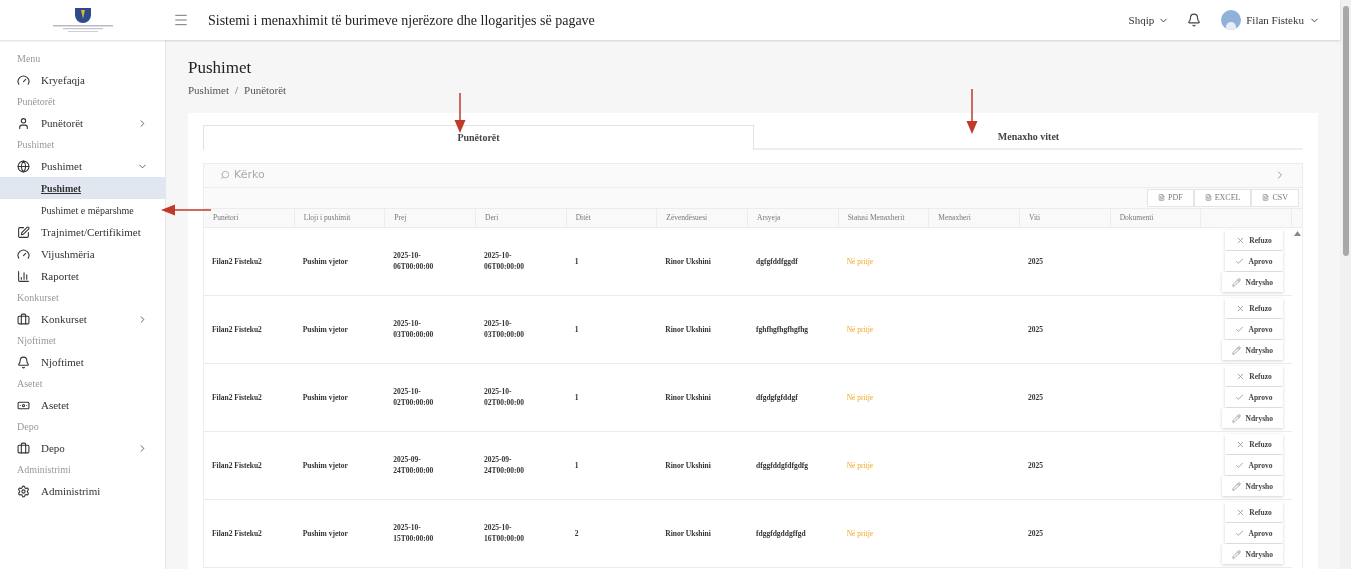  What do you see at coordinates (30, 384) in the screenshot?
I see `section-label: Asetet` at bounding box center [30, 384].